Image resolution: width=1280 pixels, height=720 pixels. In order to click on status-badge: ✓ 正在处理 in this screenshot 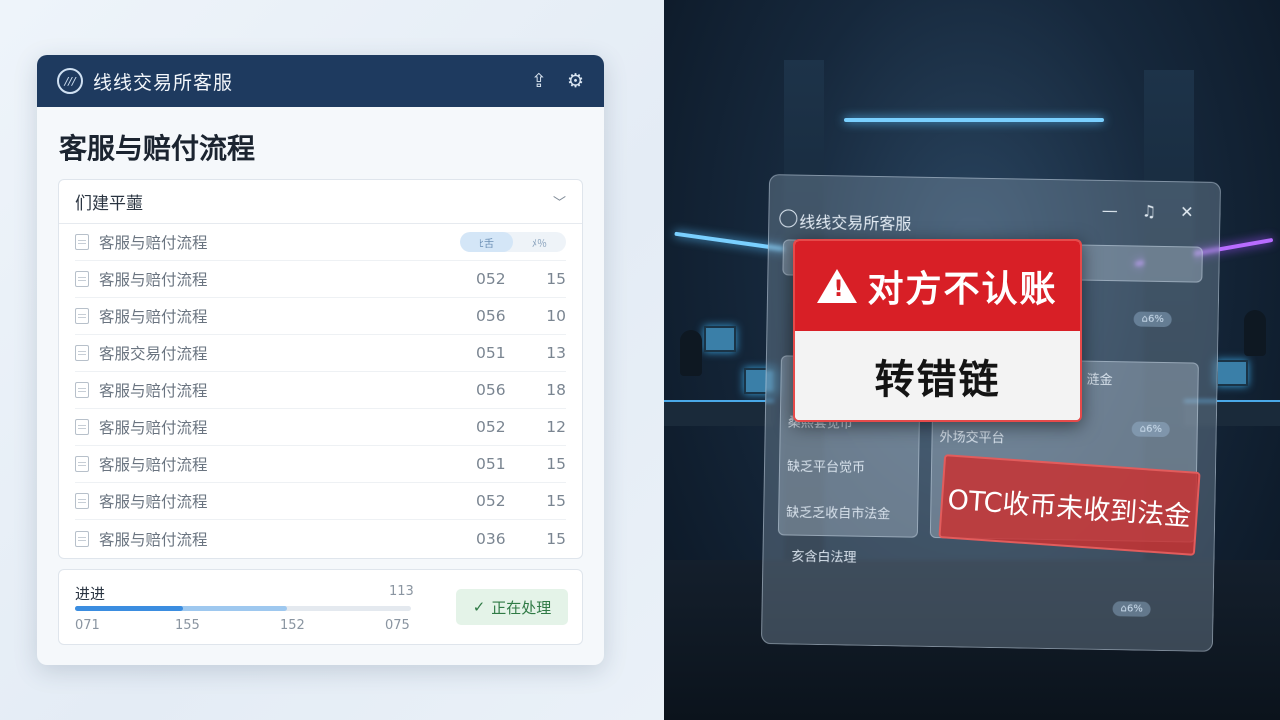, I will do `click(512, 607)`.